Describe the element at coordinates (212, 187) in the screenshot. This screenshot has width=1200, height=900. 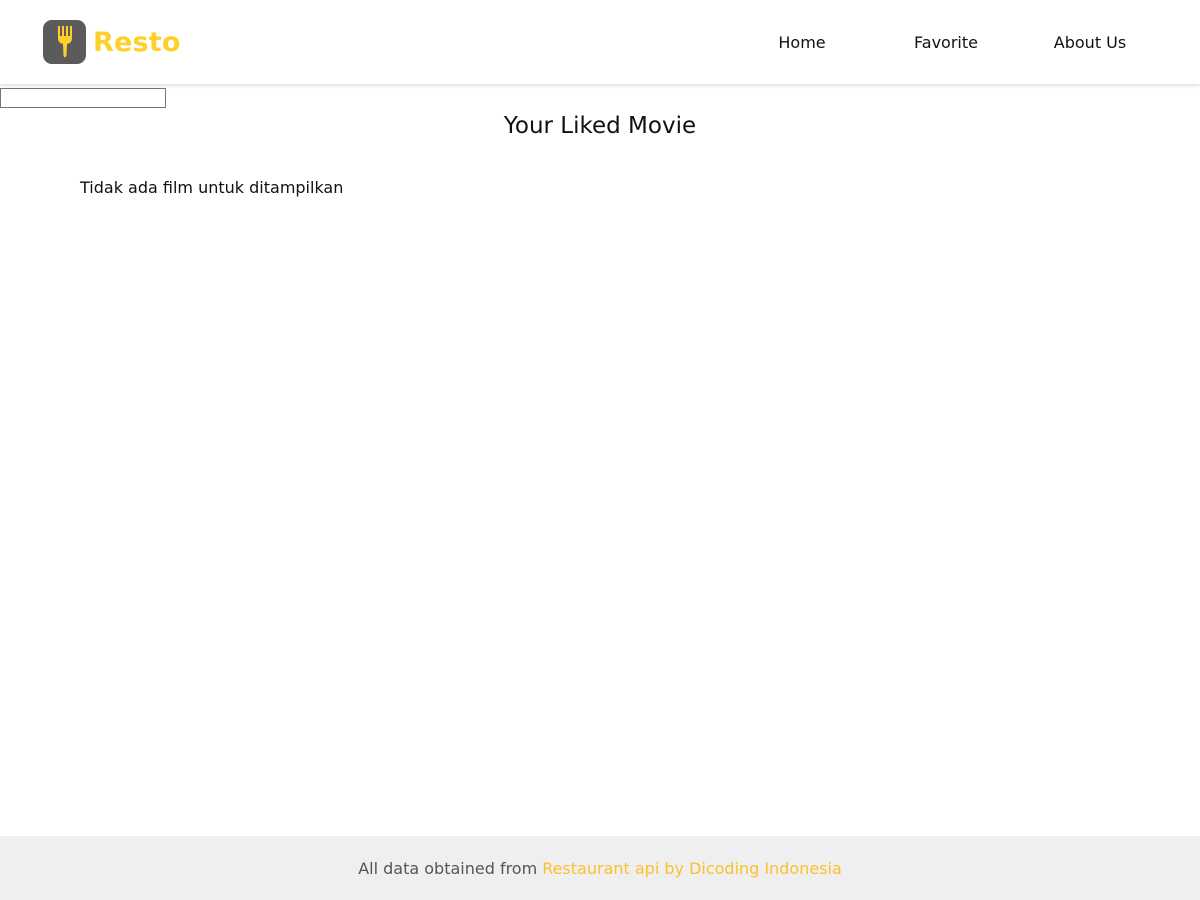
I see `empty-state-message: Tidak ada film untuk ditampilkan` at that location.